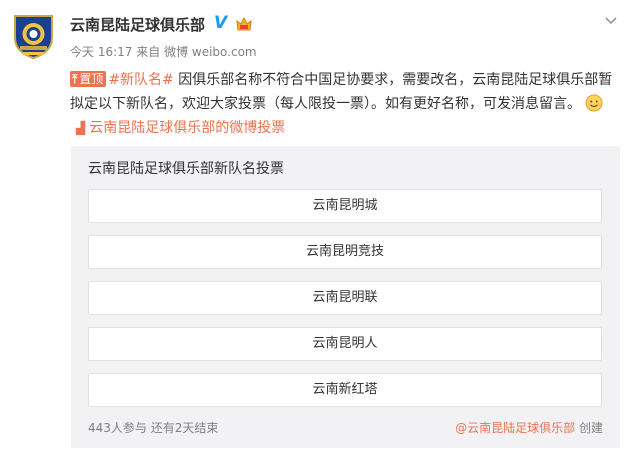 Image resolution: width=633 pixels, height=454 pixels. I want to click on post-time: 今天 16:17, so click(101, 52).